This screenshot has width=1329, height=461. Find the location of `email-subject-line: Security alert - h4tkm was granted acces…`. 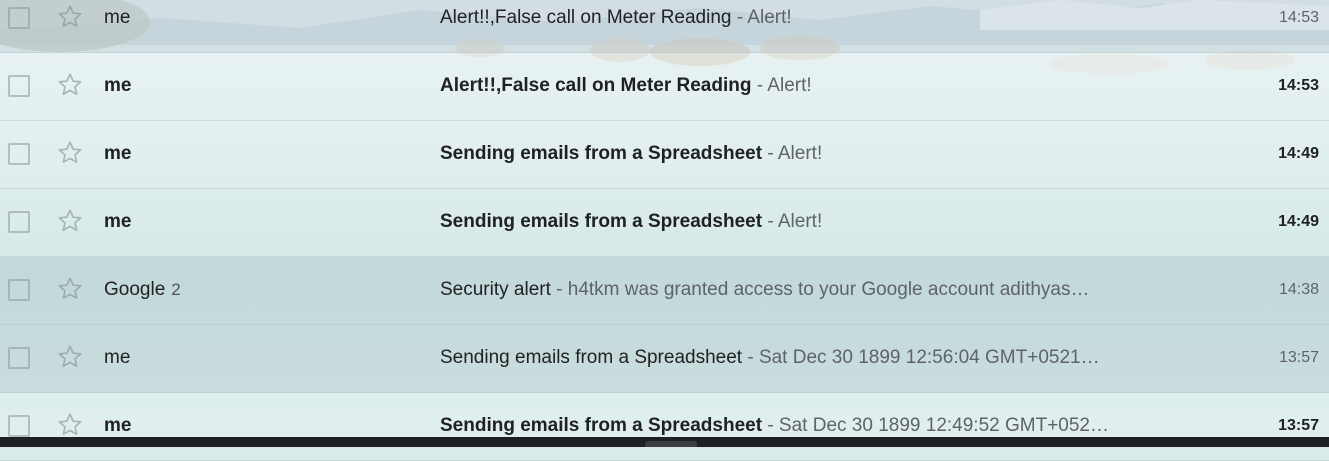

email-subject-line: Security alert - h4tkm was granted acces… is located at coordinates (802, 290).